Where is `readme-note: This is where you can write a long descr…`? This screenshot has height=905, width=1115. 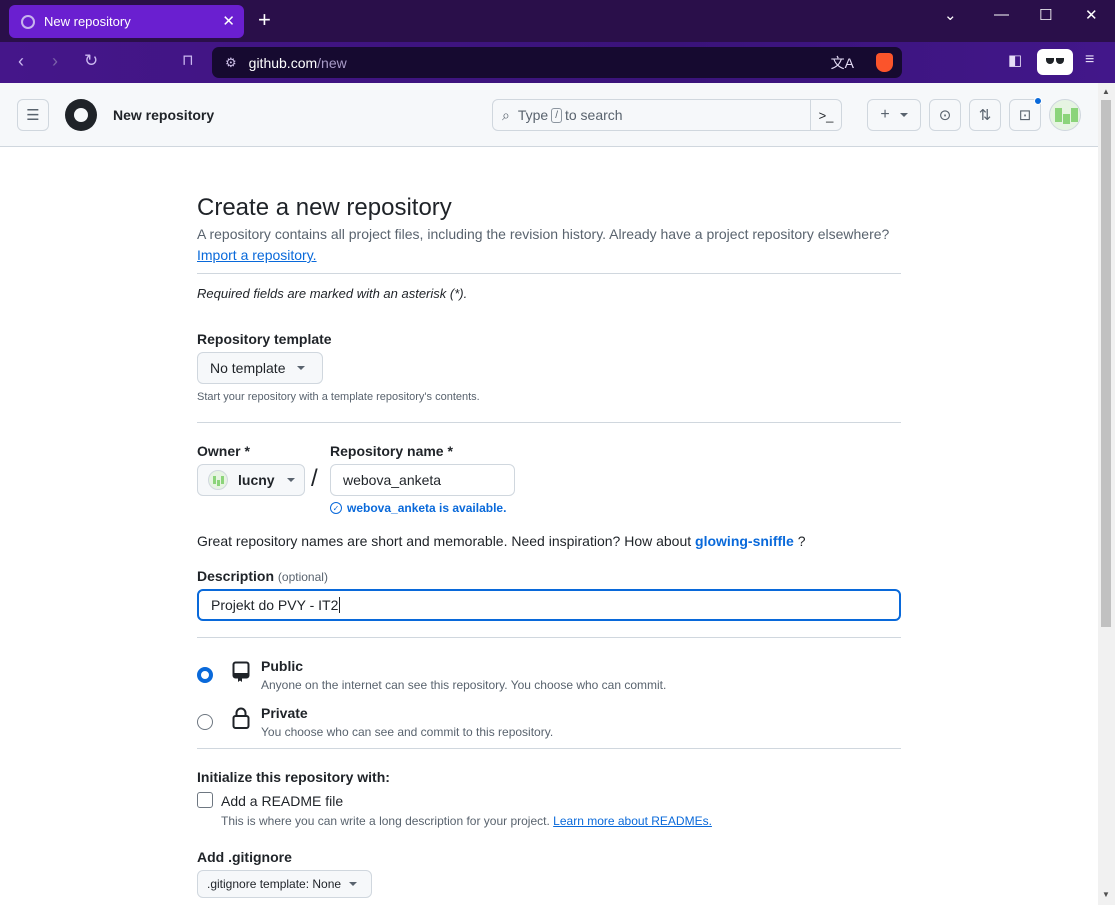 readme-note: This is where you can write a long descr… is located at coordinates (466, 821).